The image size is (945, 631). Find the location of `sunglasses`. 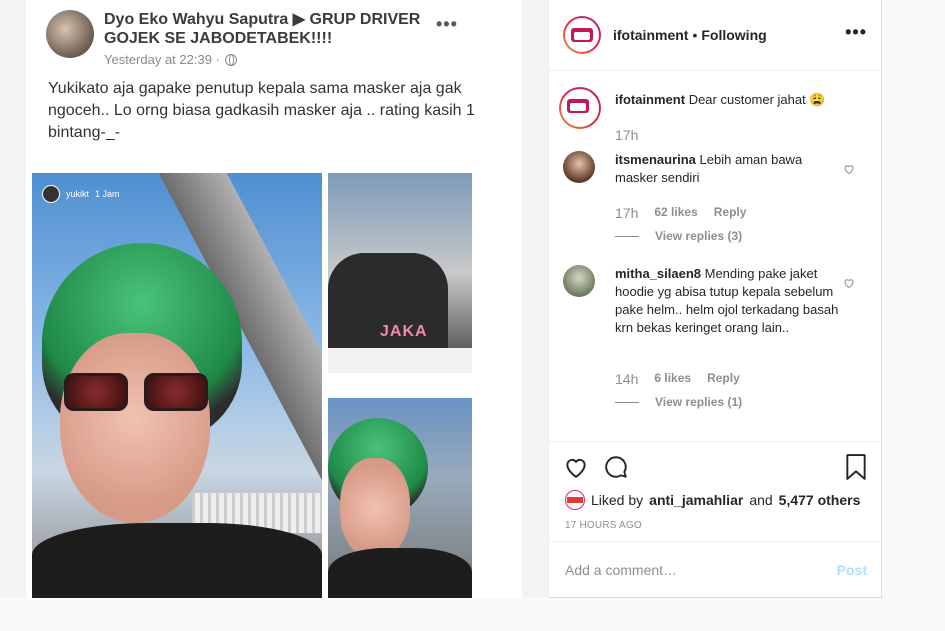

sunglasses is located at coordinates (139, 393).